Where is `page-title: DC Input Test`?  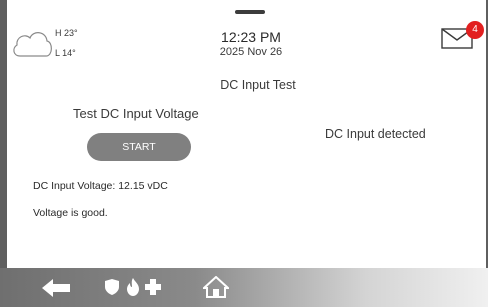 page-title: DC Input Test is located at coordinates (258, 85).